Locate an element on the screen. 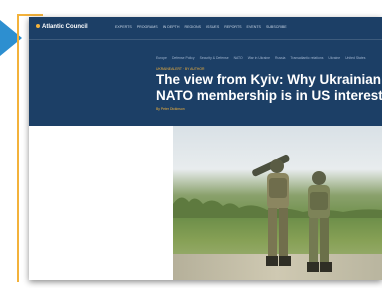 The width and height of the screenshot is (382, 288). article-title-line-1: The view from Kyiv: Why Ukrainian is located at coordinates (269, 79).